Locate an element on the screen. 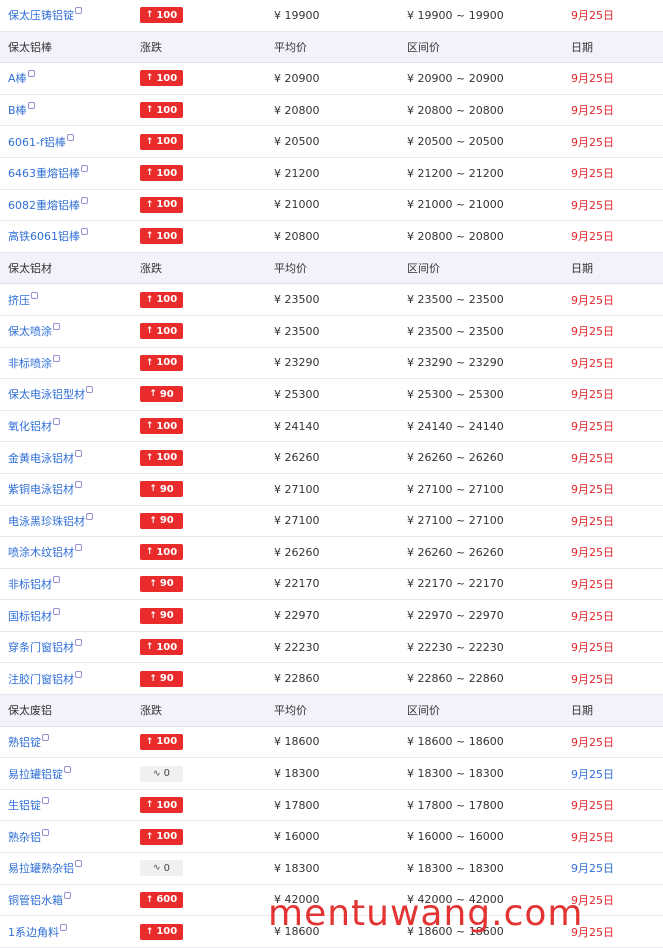  product-link: 非标铝材 is located at coordinates (34, 583).